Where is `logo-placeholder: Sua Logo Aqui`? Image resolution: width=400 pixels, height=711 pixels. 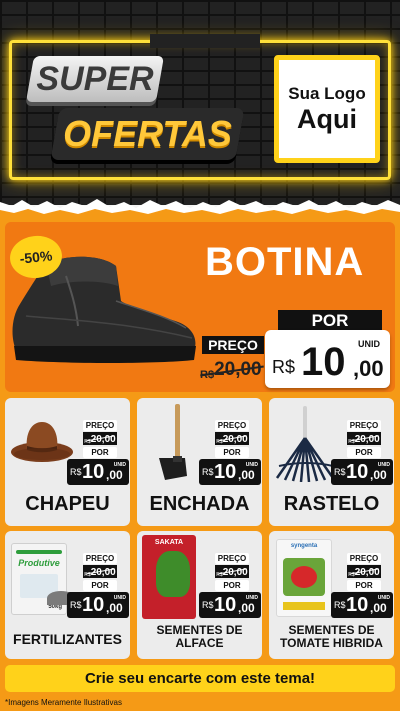
logo-placeholder: Sua Logo Aqui is located at coordinates (327, 109).